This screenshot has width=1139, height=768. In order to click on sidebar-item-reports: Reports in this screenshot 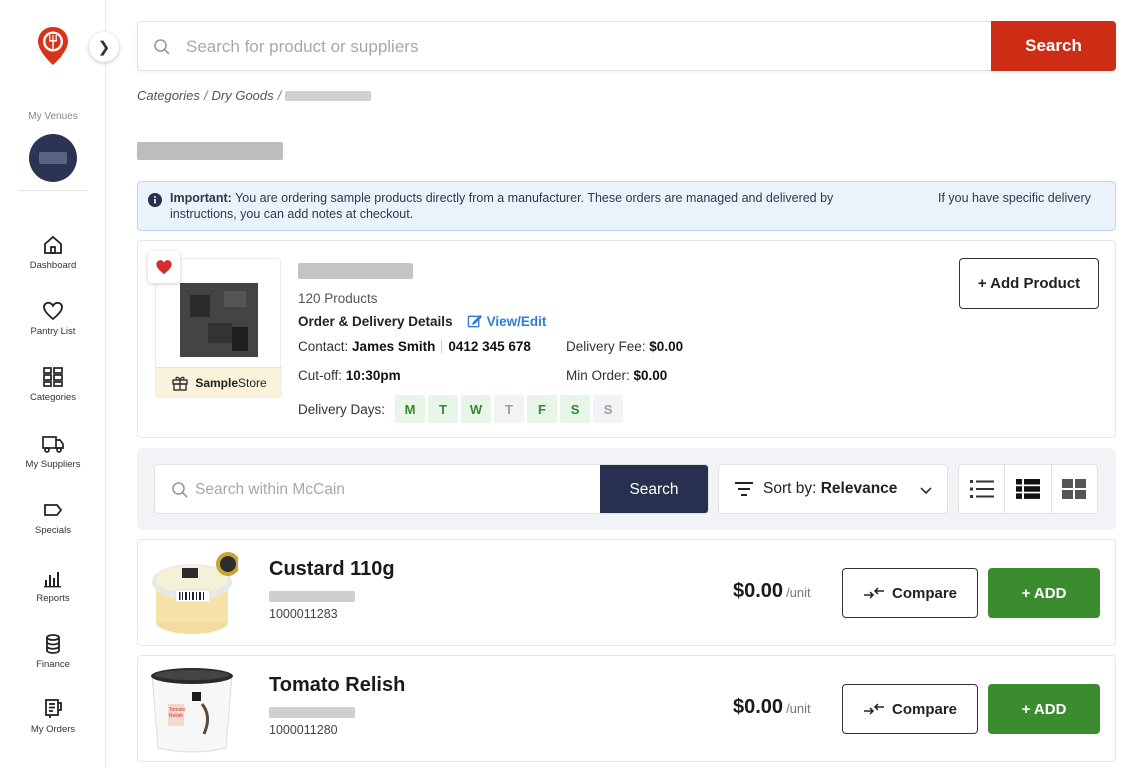, I will do `click(53, 585)`.